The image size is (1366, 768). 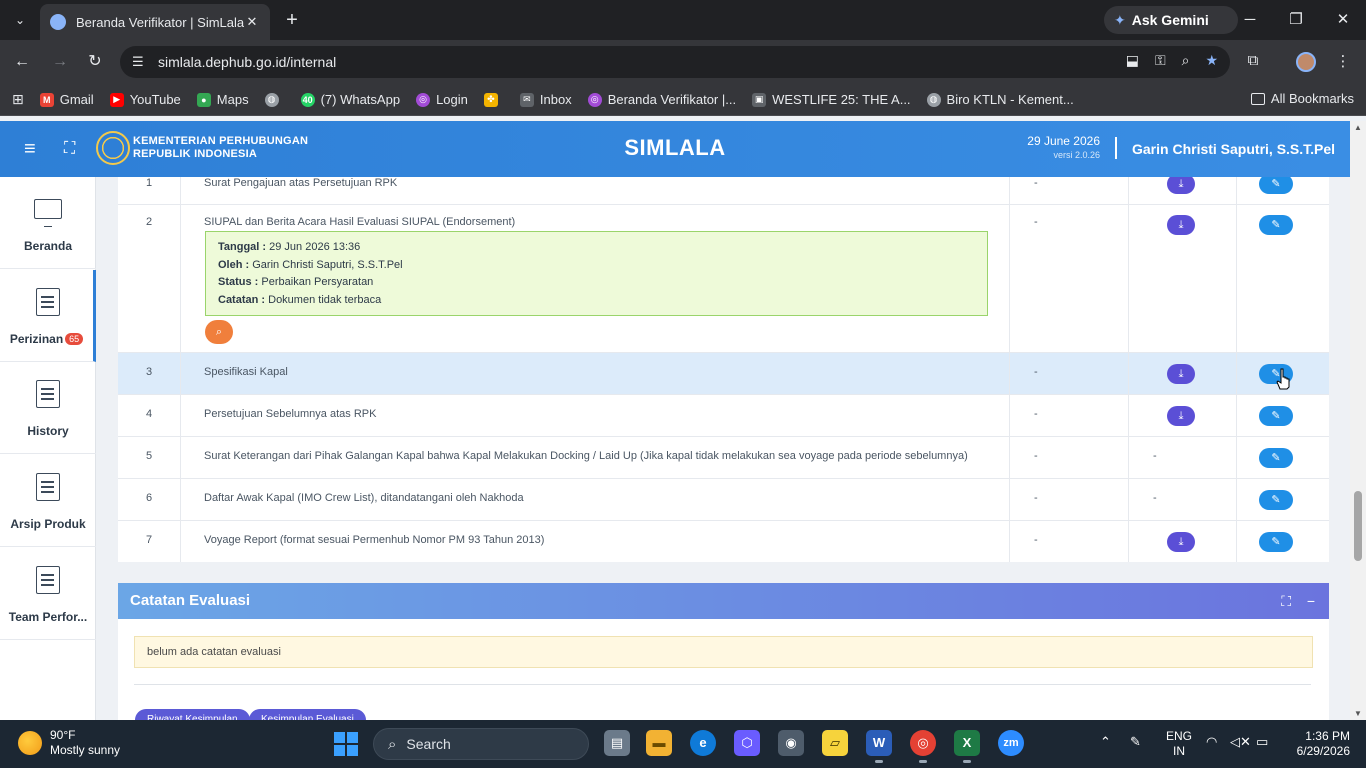 What do you see at coordinates (723, 601) in the screenshot?
I see `catatan-evaluasi-header: Catatan Evaluasi ⛶ −` at bounding box center [723, 601].